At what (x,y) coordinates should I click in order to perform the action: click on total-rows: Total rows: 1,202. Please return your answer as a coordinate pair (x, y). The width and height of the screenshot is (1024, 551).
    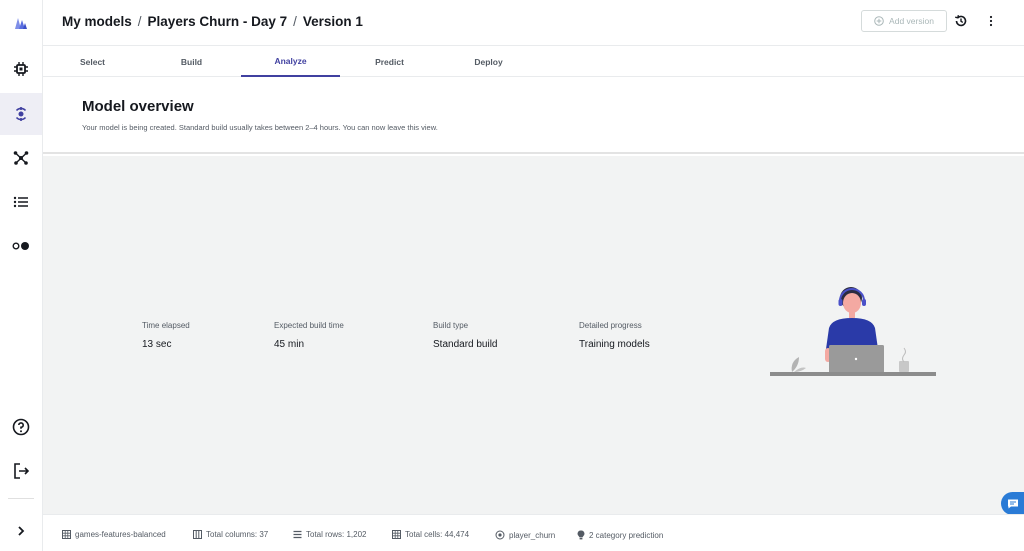
    Looking at the image, I should click on (336, 534).